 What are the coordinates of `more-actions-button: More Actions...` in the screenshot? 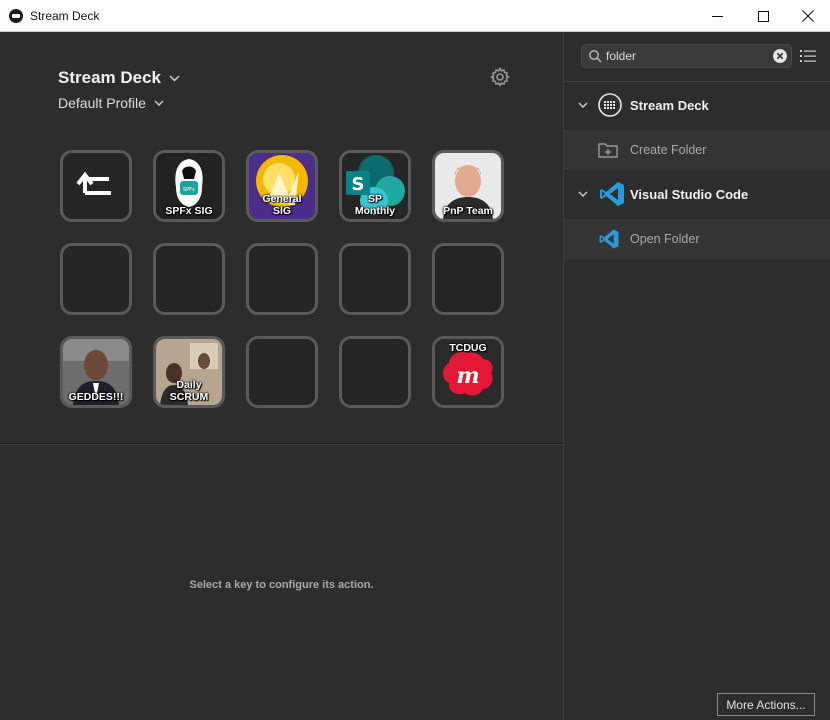 It's located at (766, 704).